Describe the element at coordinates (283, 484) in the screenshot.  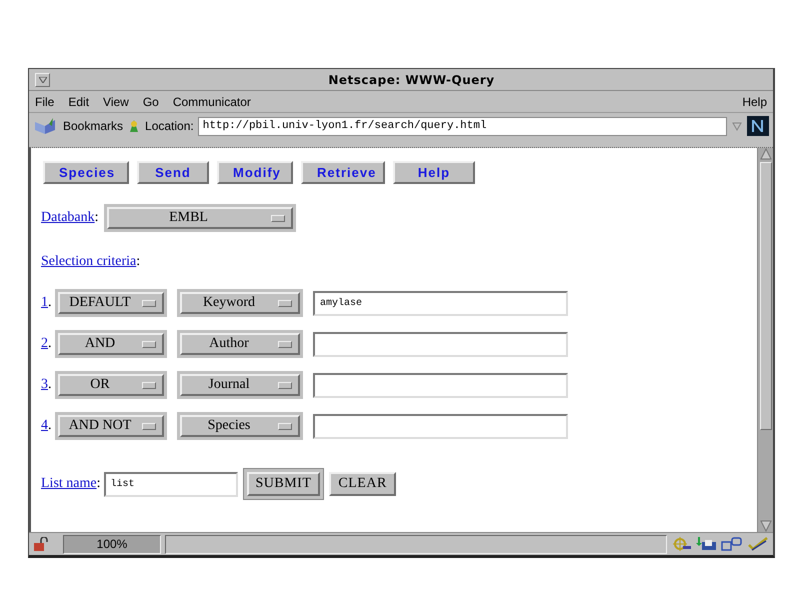
I see `form-button: SUBMIT` at that location.